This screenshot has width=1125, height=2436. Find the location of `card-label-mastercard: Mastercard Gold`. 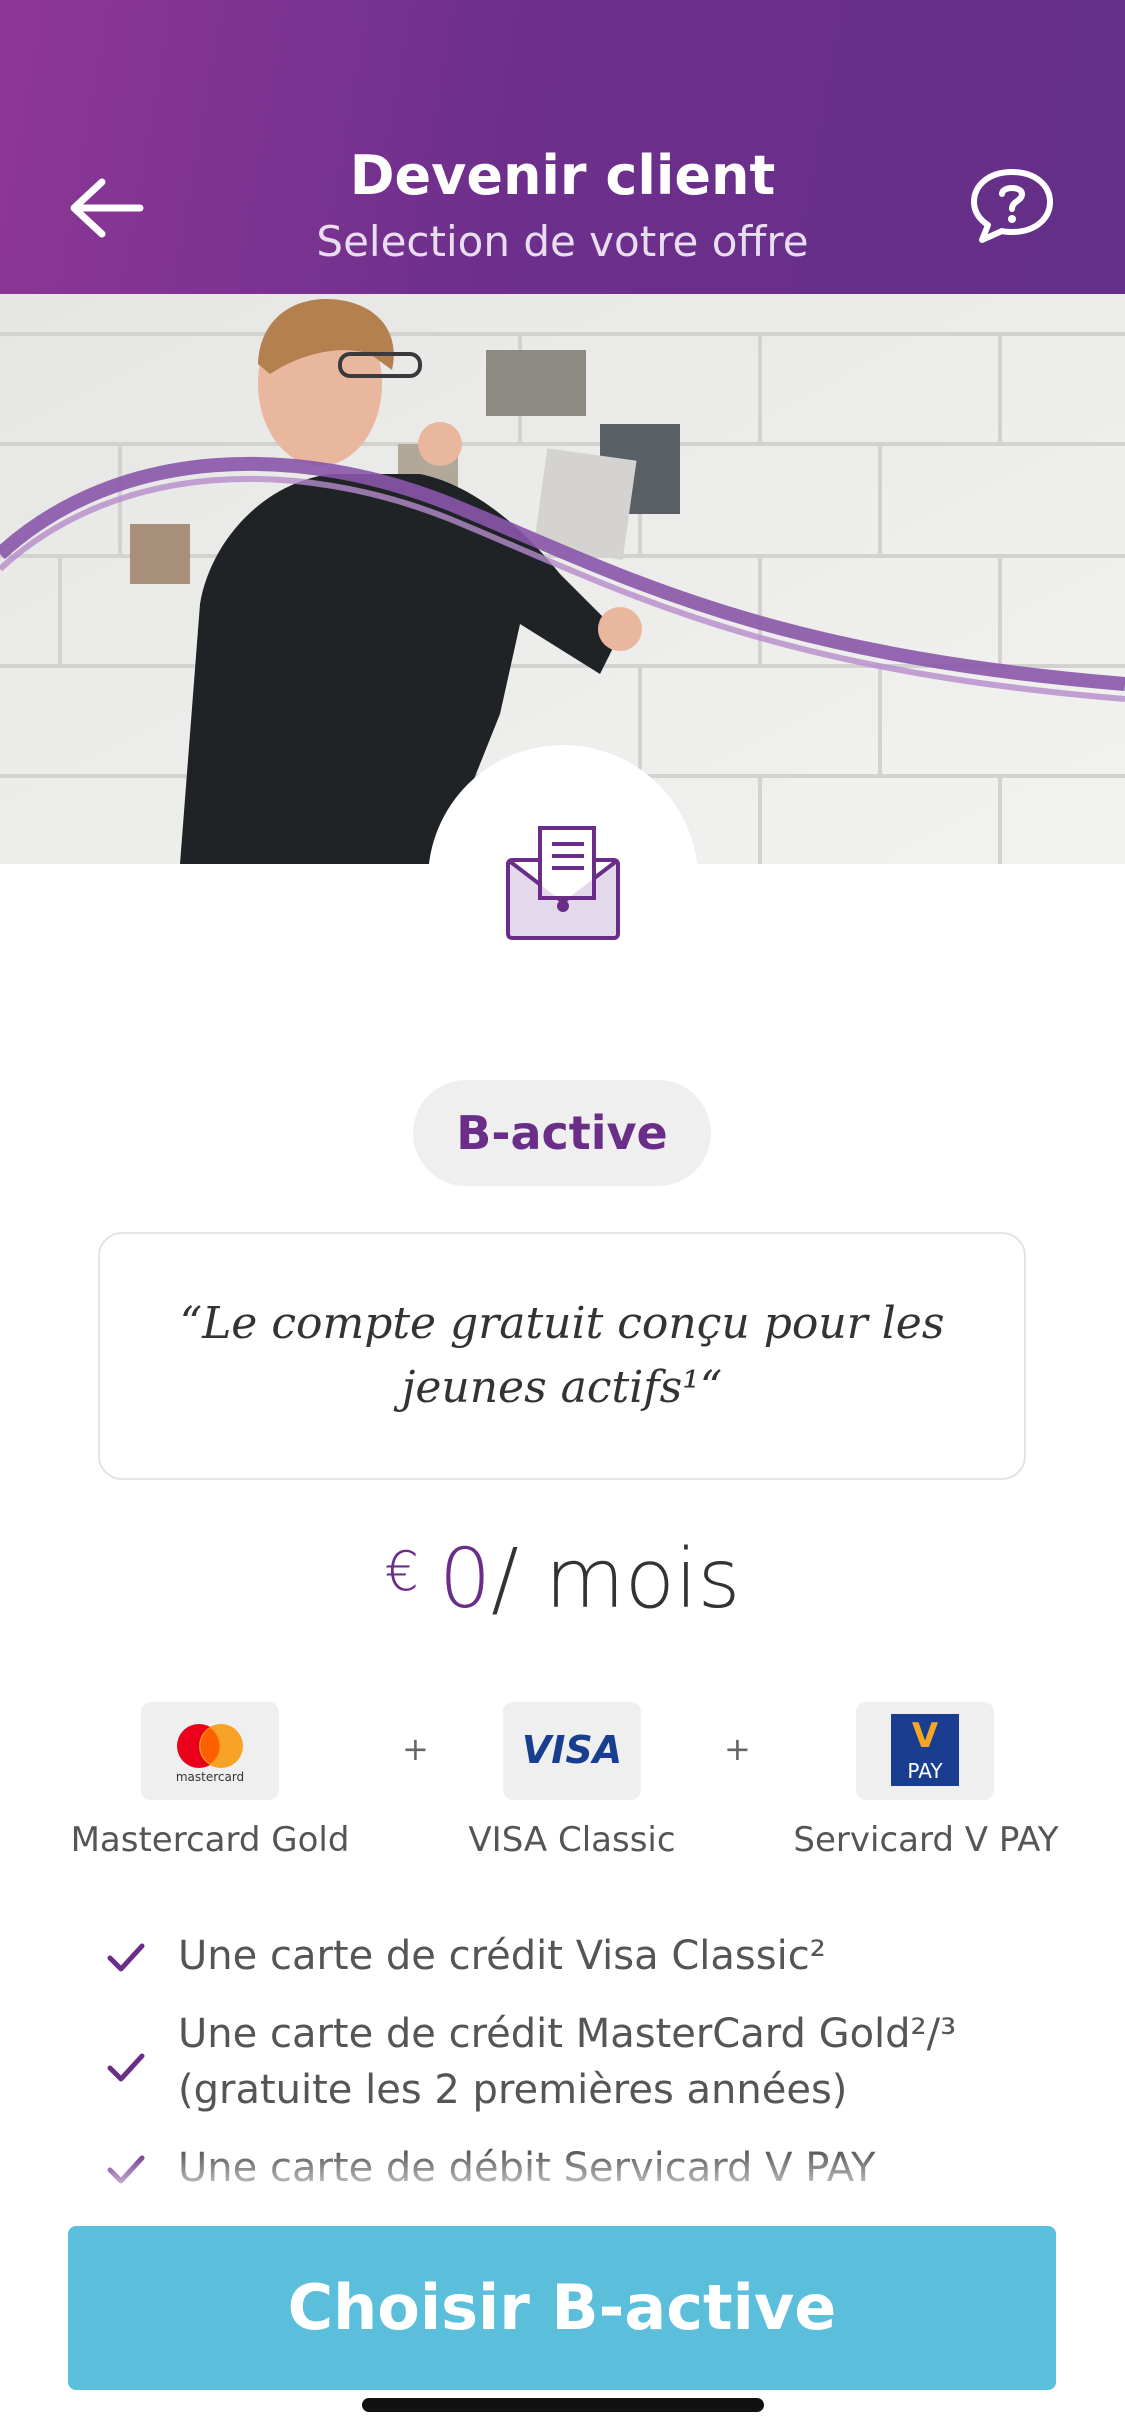

card-label-mastercard: Mastercard Gold is located at coordinates (210, 1840).